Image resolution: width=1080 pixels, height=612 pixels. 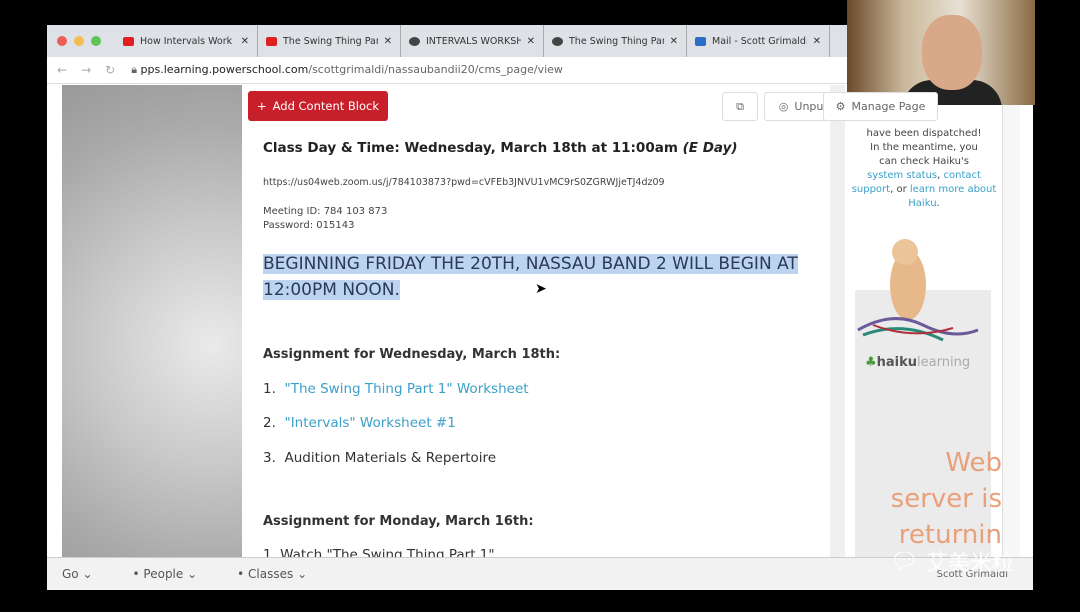 I want to click on window-controls, so click(x=79, y=41).